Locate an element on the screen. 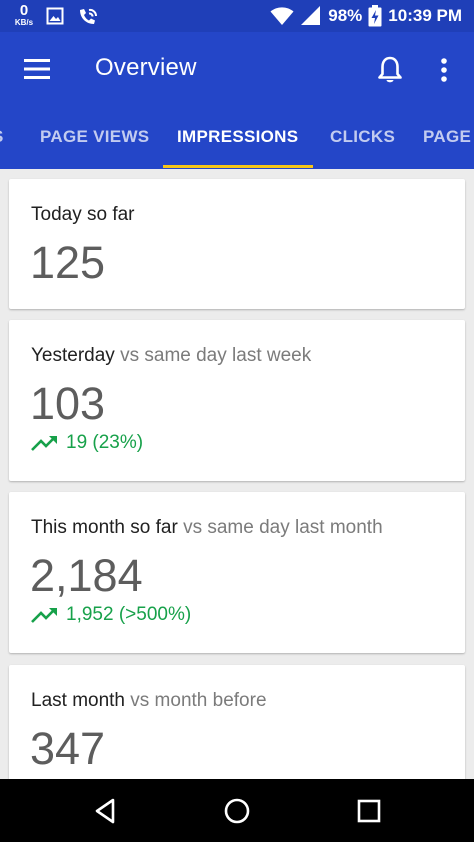 This screenshot has width=474, height=842. card-comparison: vs same day last month is located at coordinates (283, 527).